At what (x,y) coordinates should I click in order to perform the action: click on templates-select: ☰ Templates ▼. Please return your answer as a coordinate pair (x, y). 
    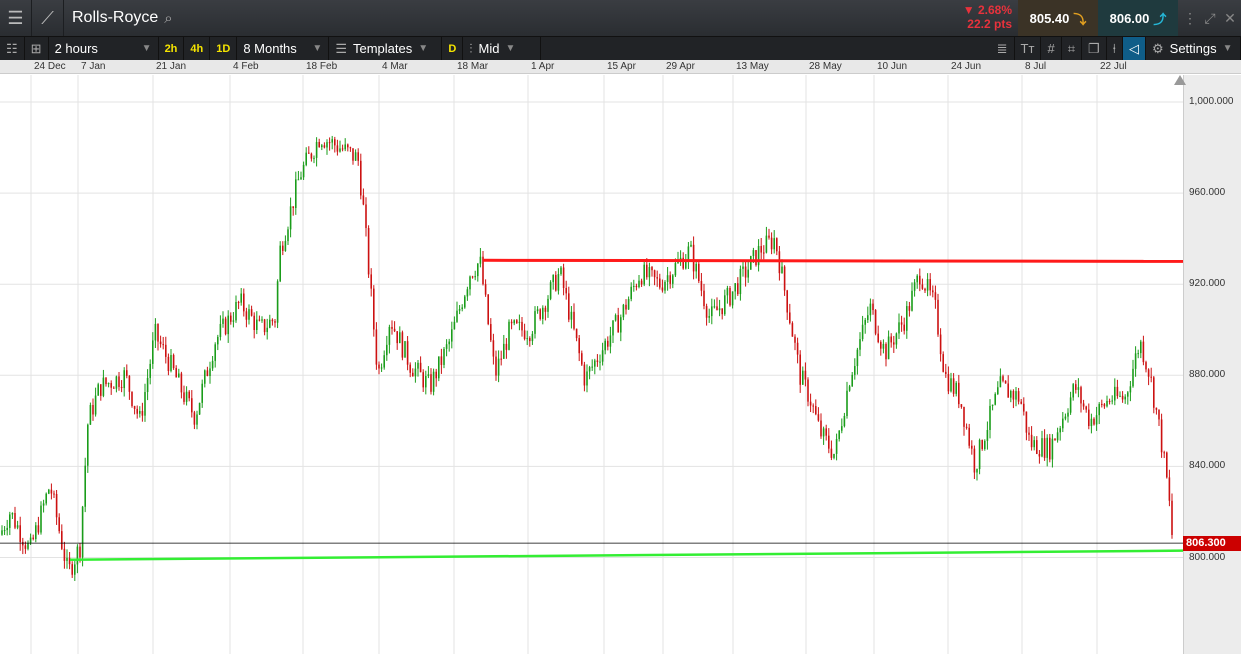
    Looking at the image, I should click on (386, 48).